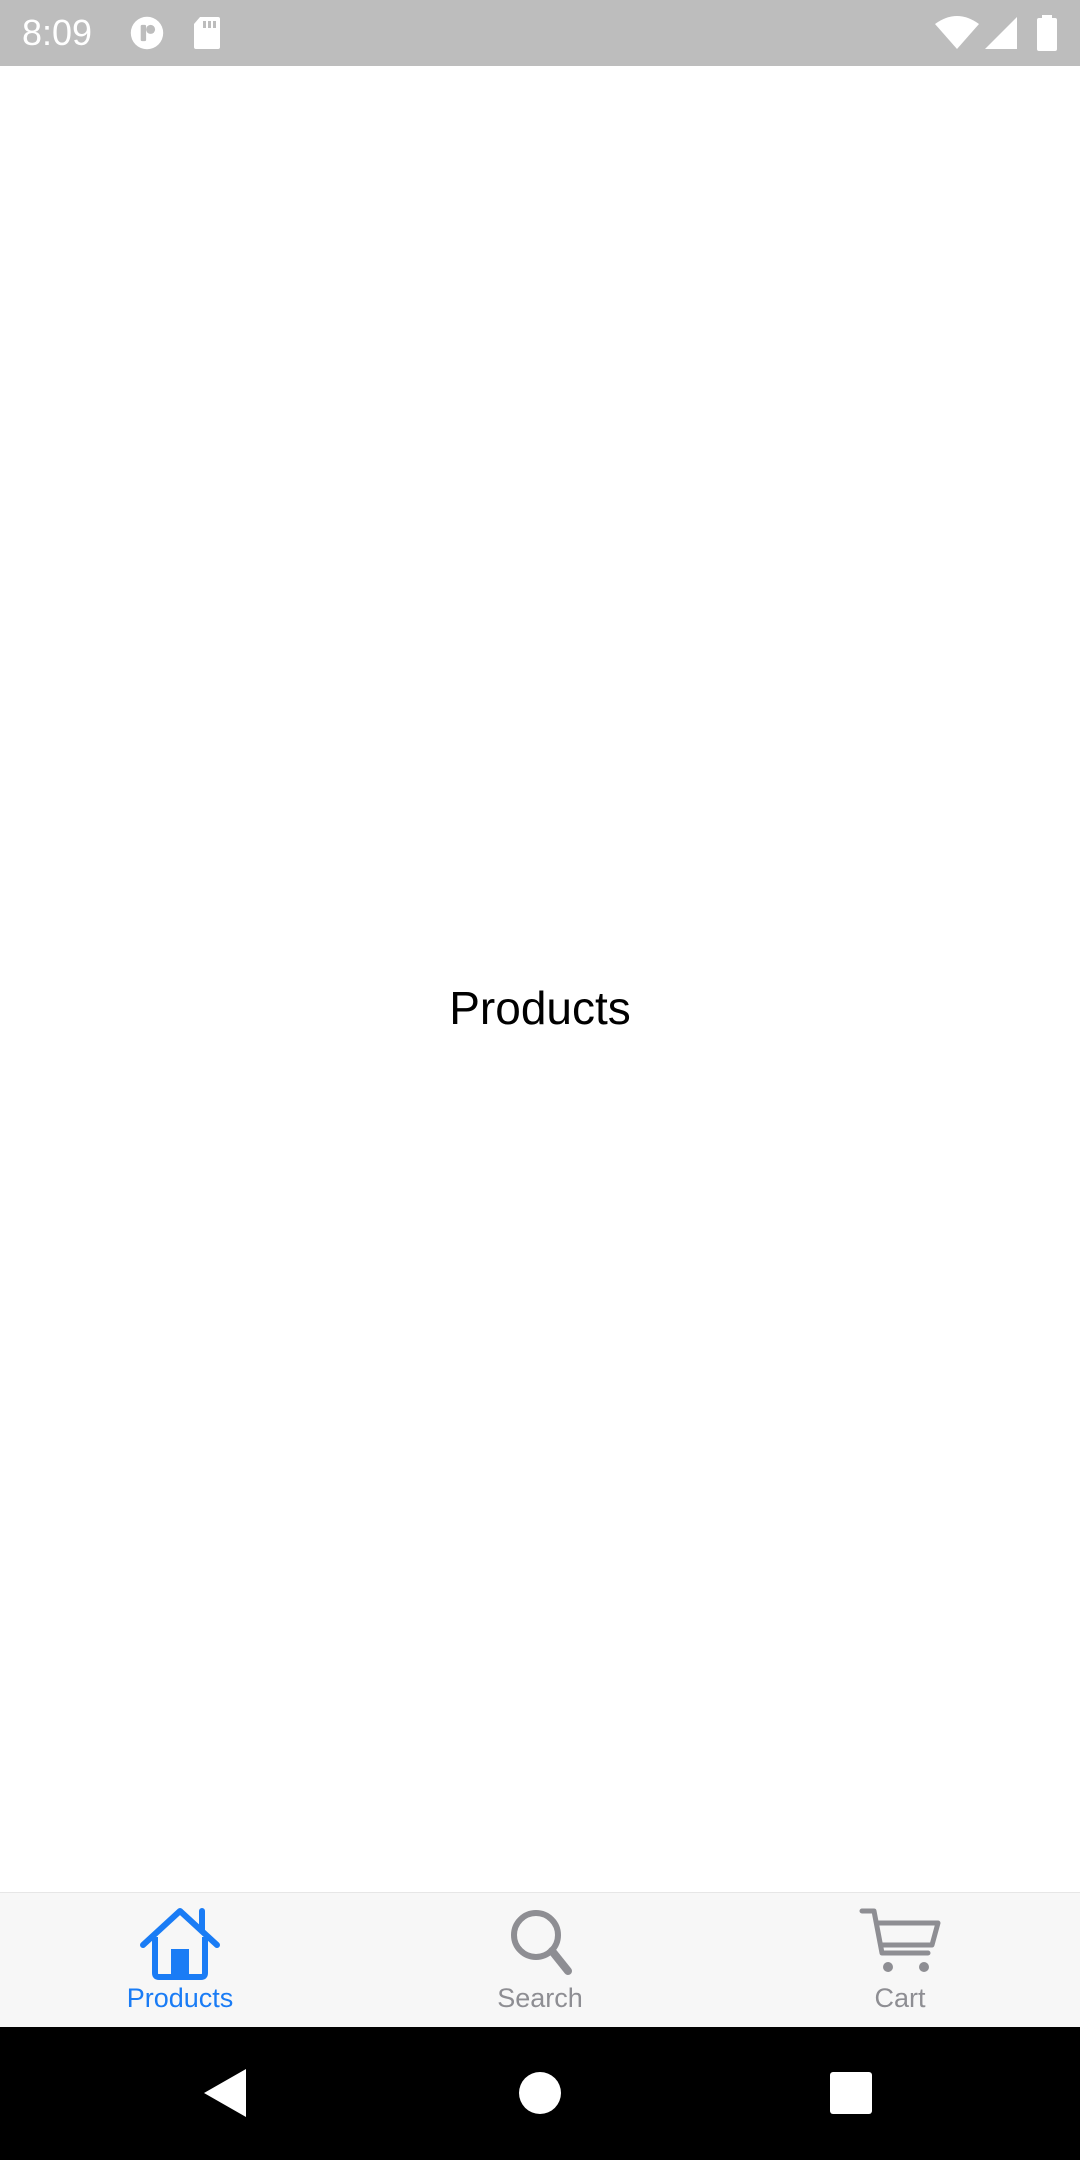 This screenshot has height=2160, width=1080. What do you see at coordinates (900, 1940) in the screenshot?
I see `cart-icon` at bounding box center [900, 1940].